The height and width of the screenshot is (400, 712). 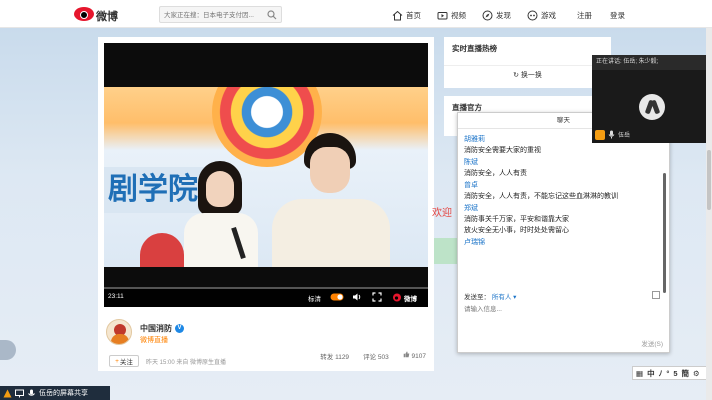 What do you see at coordinates (442, 15) in the screenshot?
I see `video-icon` at bounding box center [442, 15].